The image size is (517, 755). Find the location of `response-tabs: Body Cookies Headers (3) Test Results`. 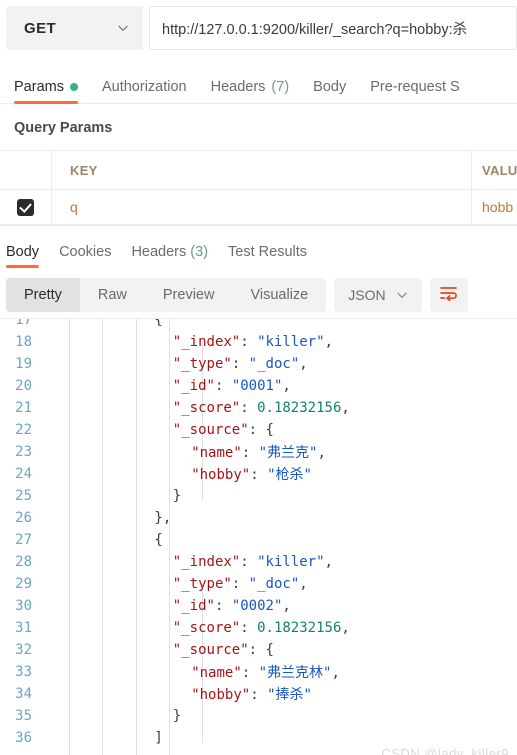

response-tabs: Body Cookies Headers (3) Test Results is located at coordinates (258, 251).